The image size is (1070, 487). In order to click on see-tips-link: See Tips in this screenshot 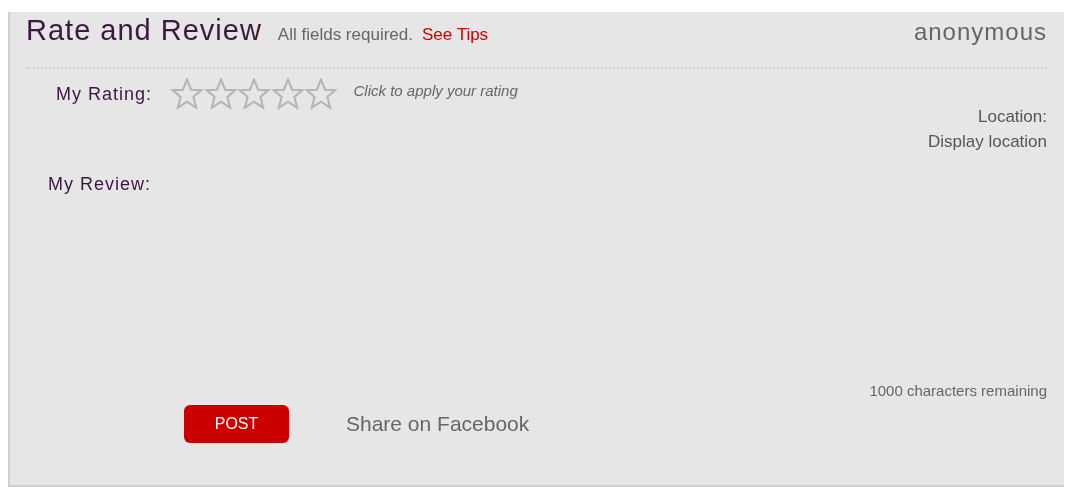, I will do `click(455, 35)`.